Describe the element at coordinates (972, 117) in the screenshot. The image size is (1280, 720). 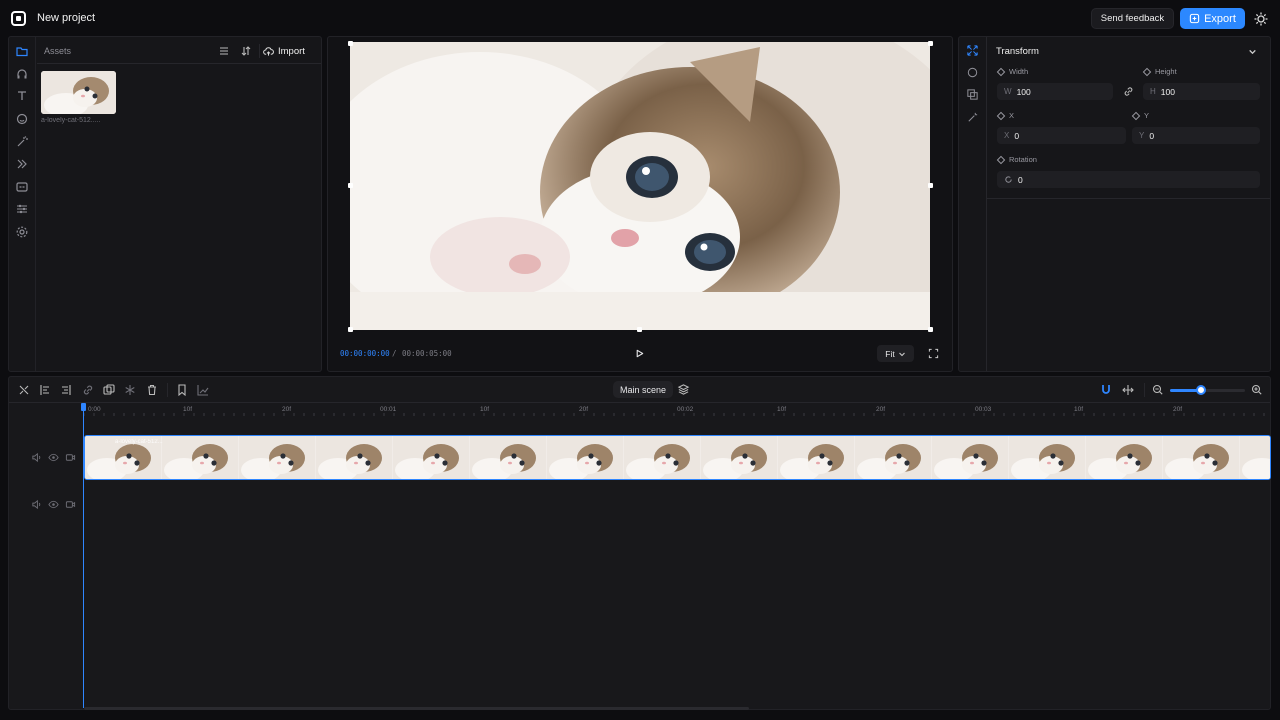
I see `magic-wand-icon` at that location.